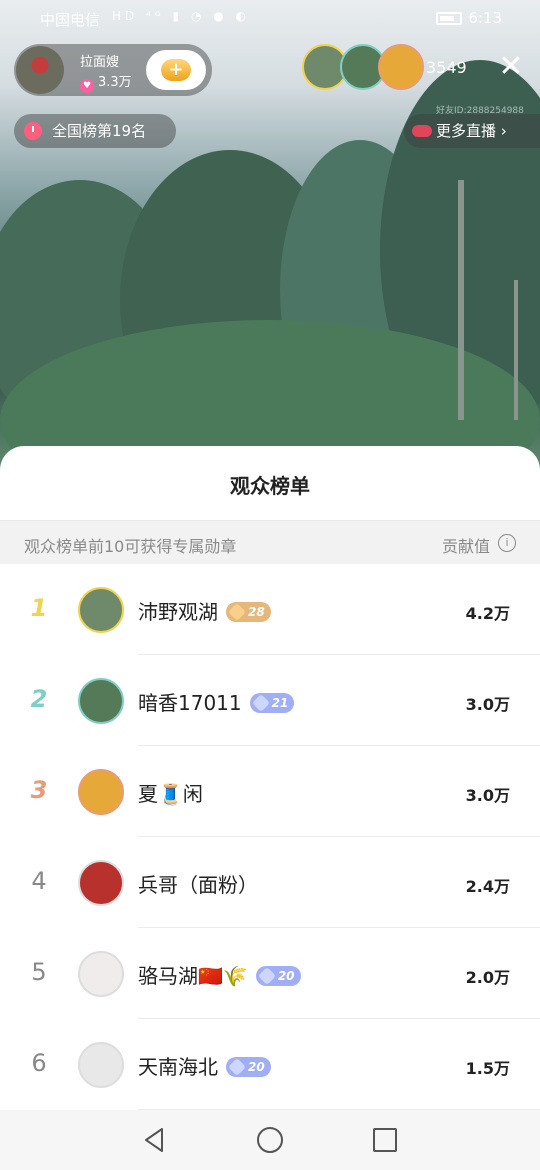  I want to click on host-info-pill: 拉面嫂 ♥ 3.3万 +, so click(113, 70).